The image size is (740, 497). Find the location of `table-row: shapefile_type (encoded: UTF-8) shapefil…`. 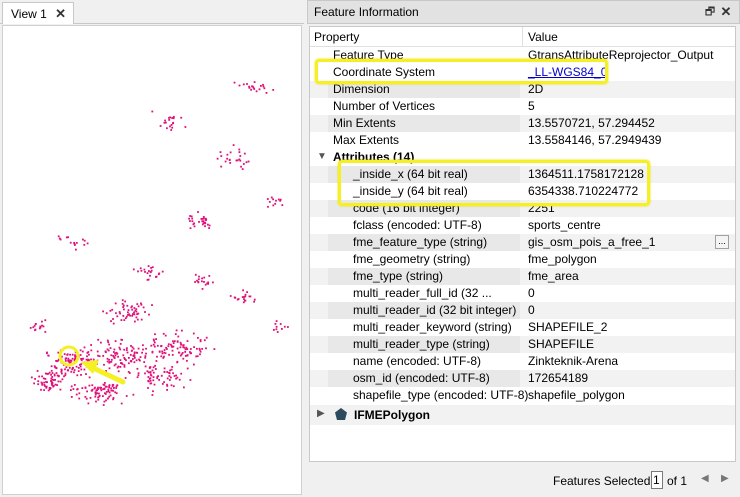

table-row: shapefile_type (encoded: UTF-8) shapefil… is located at coordinates (522, 395).